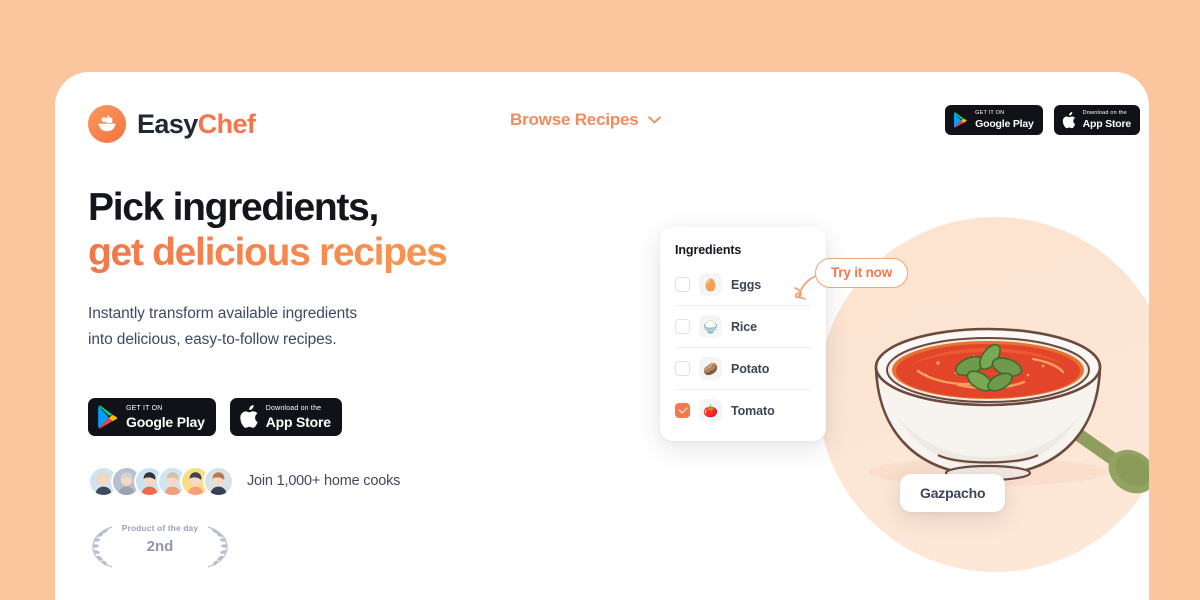  I want to click on ingredients-list: 🥚 Eggs 🍚 Rice 🥔 Potato 🍅 Tomato, so click(743, 347).